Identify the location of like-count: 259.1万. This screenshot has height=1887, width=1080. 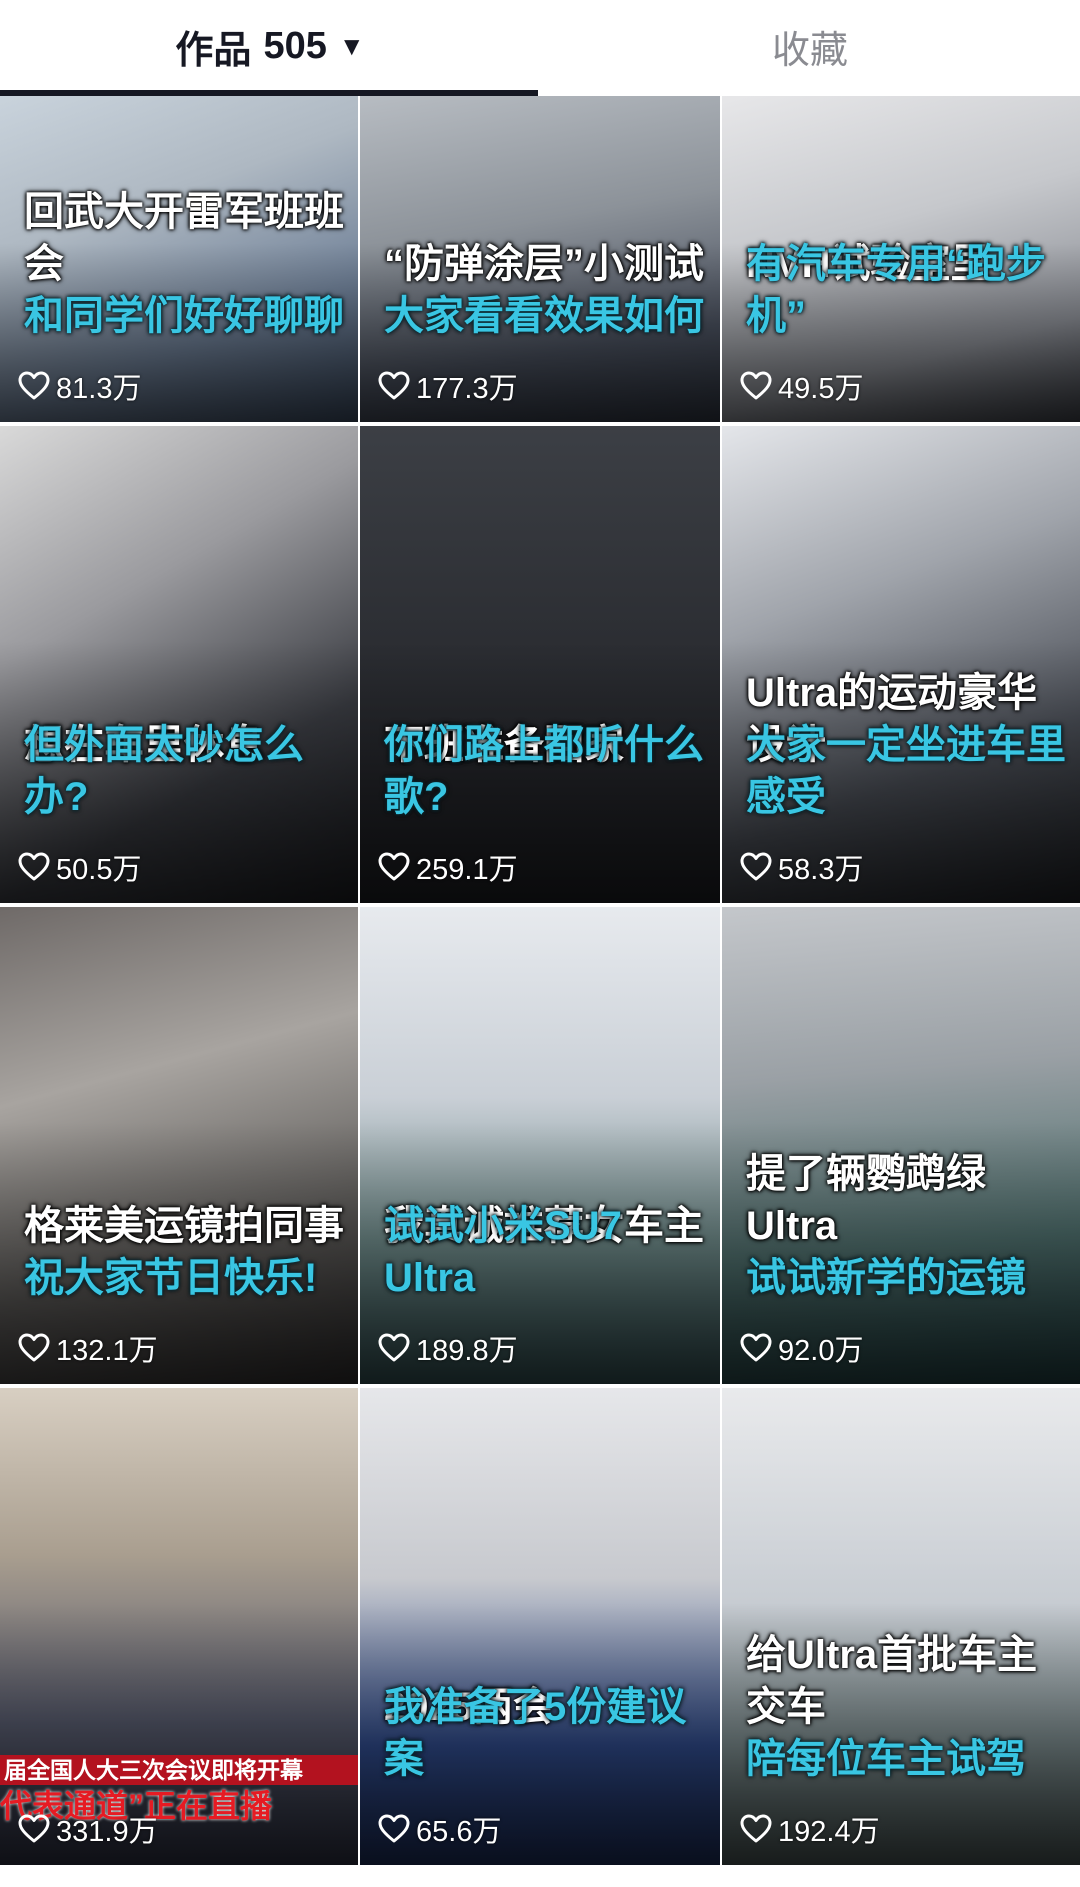
(448, 867).